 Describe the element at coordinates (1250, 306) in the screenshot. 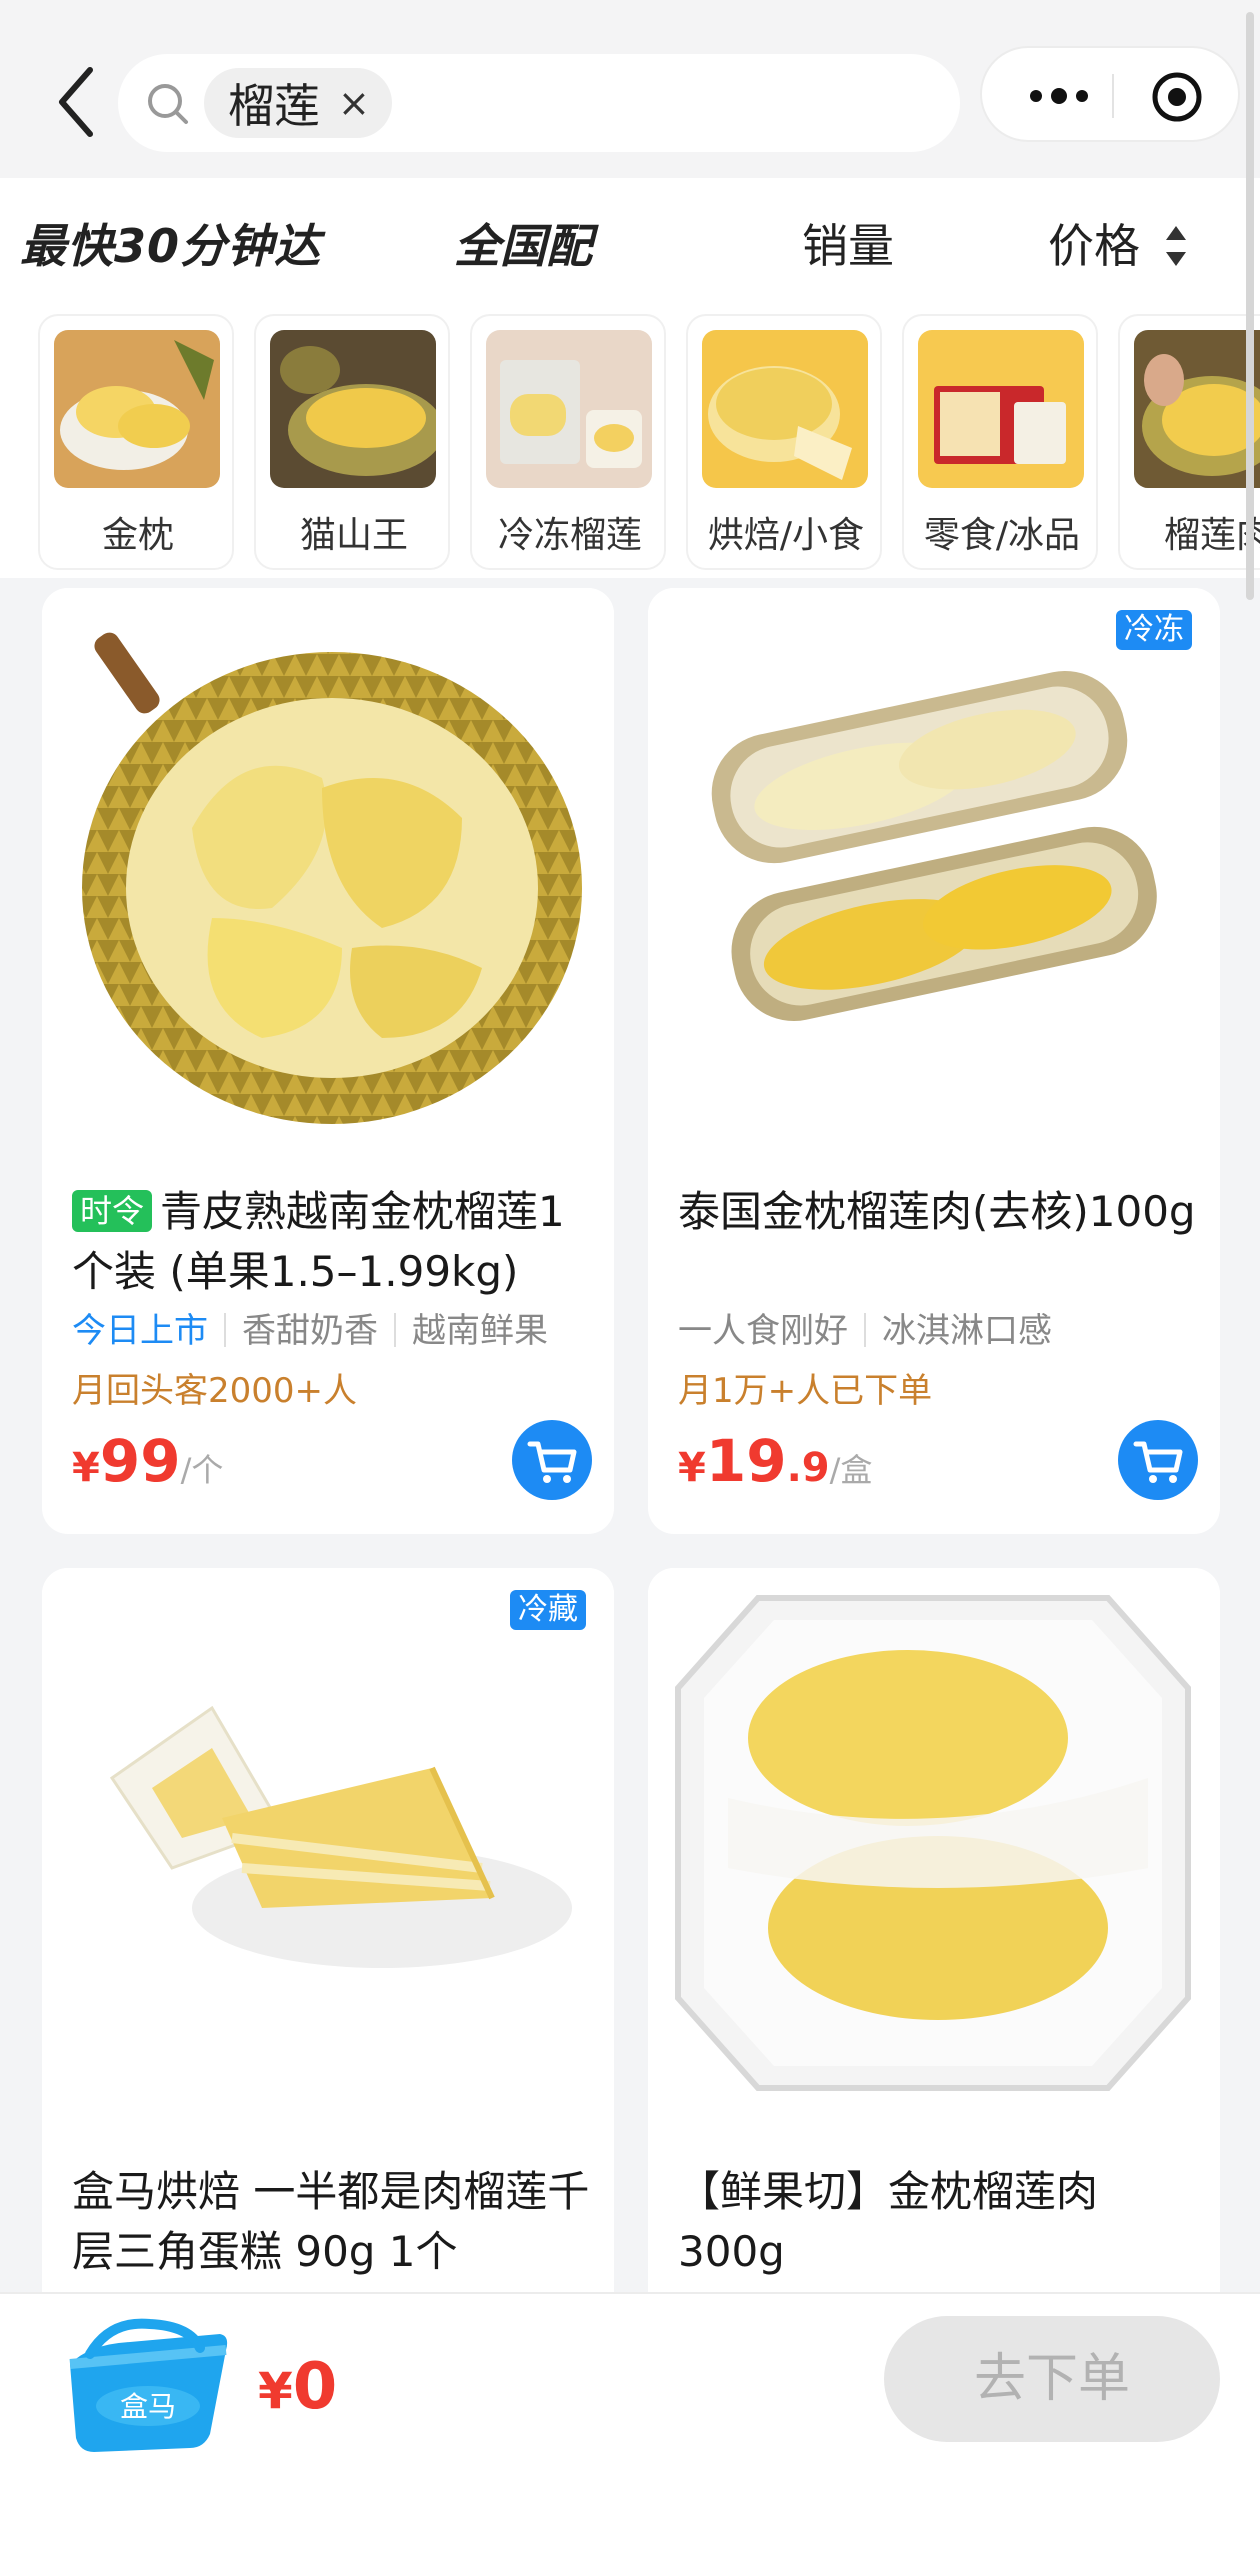

I see `page-scrollbar` at that location.